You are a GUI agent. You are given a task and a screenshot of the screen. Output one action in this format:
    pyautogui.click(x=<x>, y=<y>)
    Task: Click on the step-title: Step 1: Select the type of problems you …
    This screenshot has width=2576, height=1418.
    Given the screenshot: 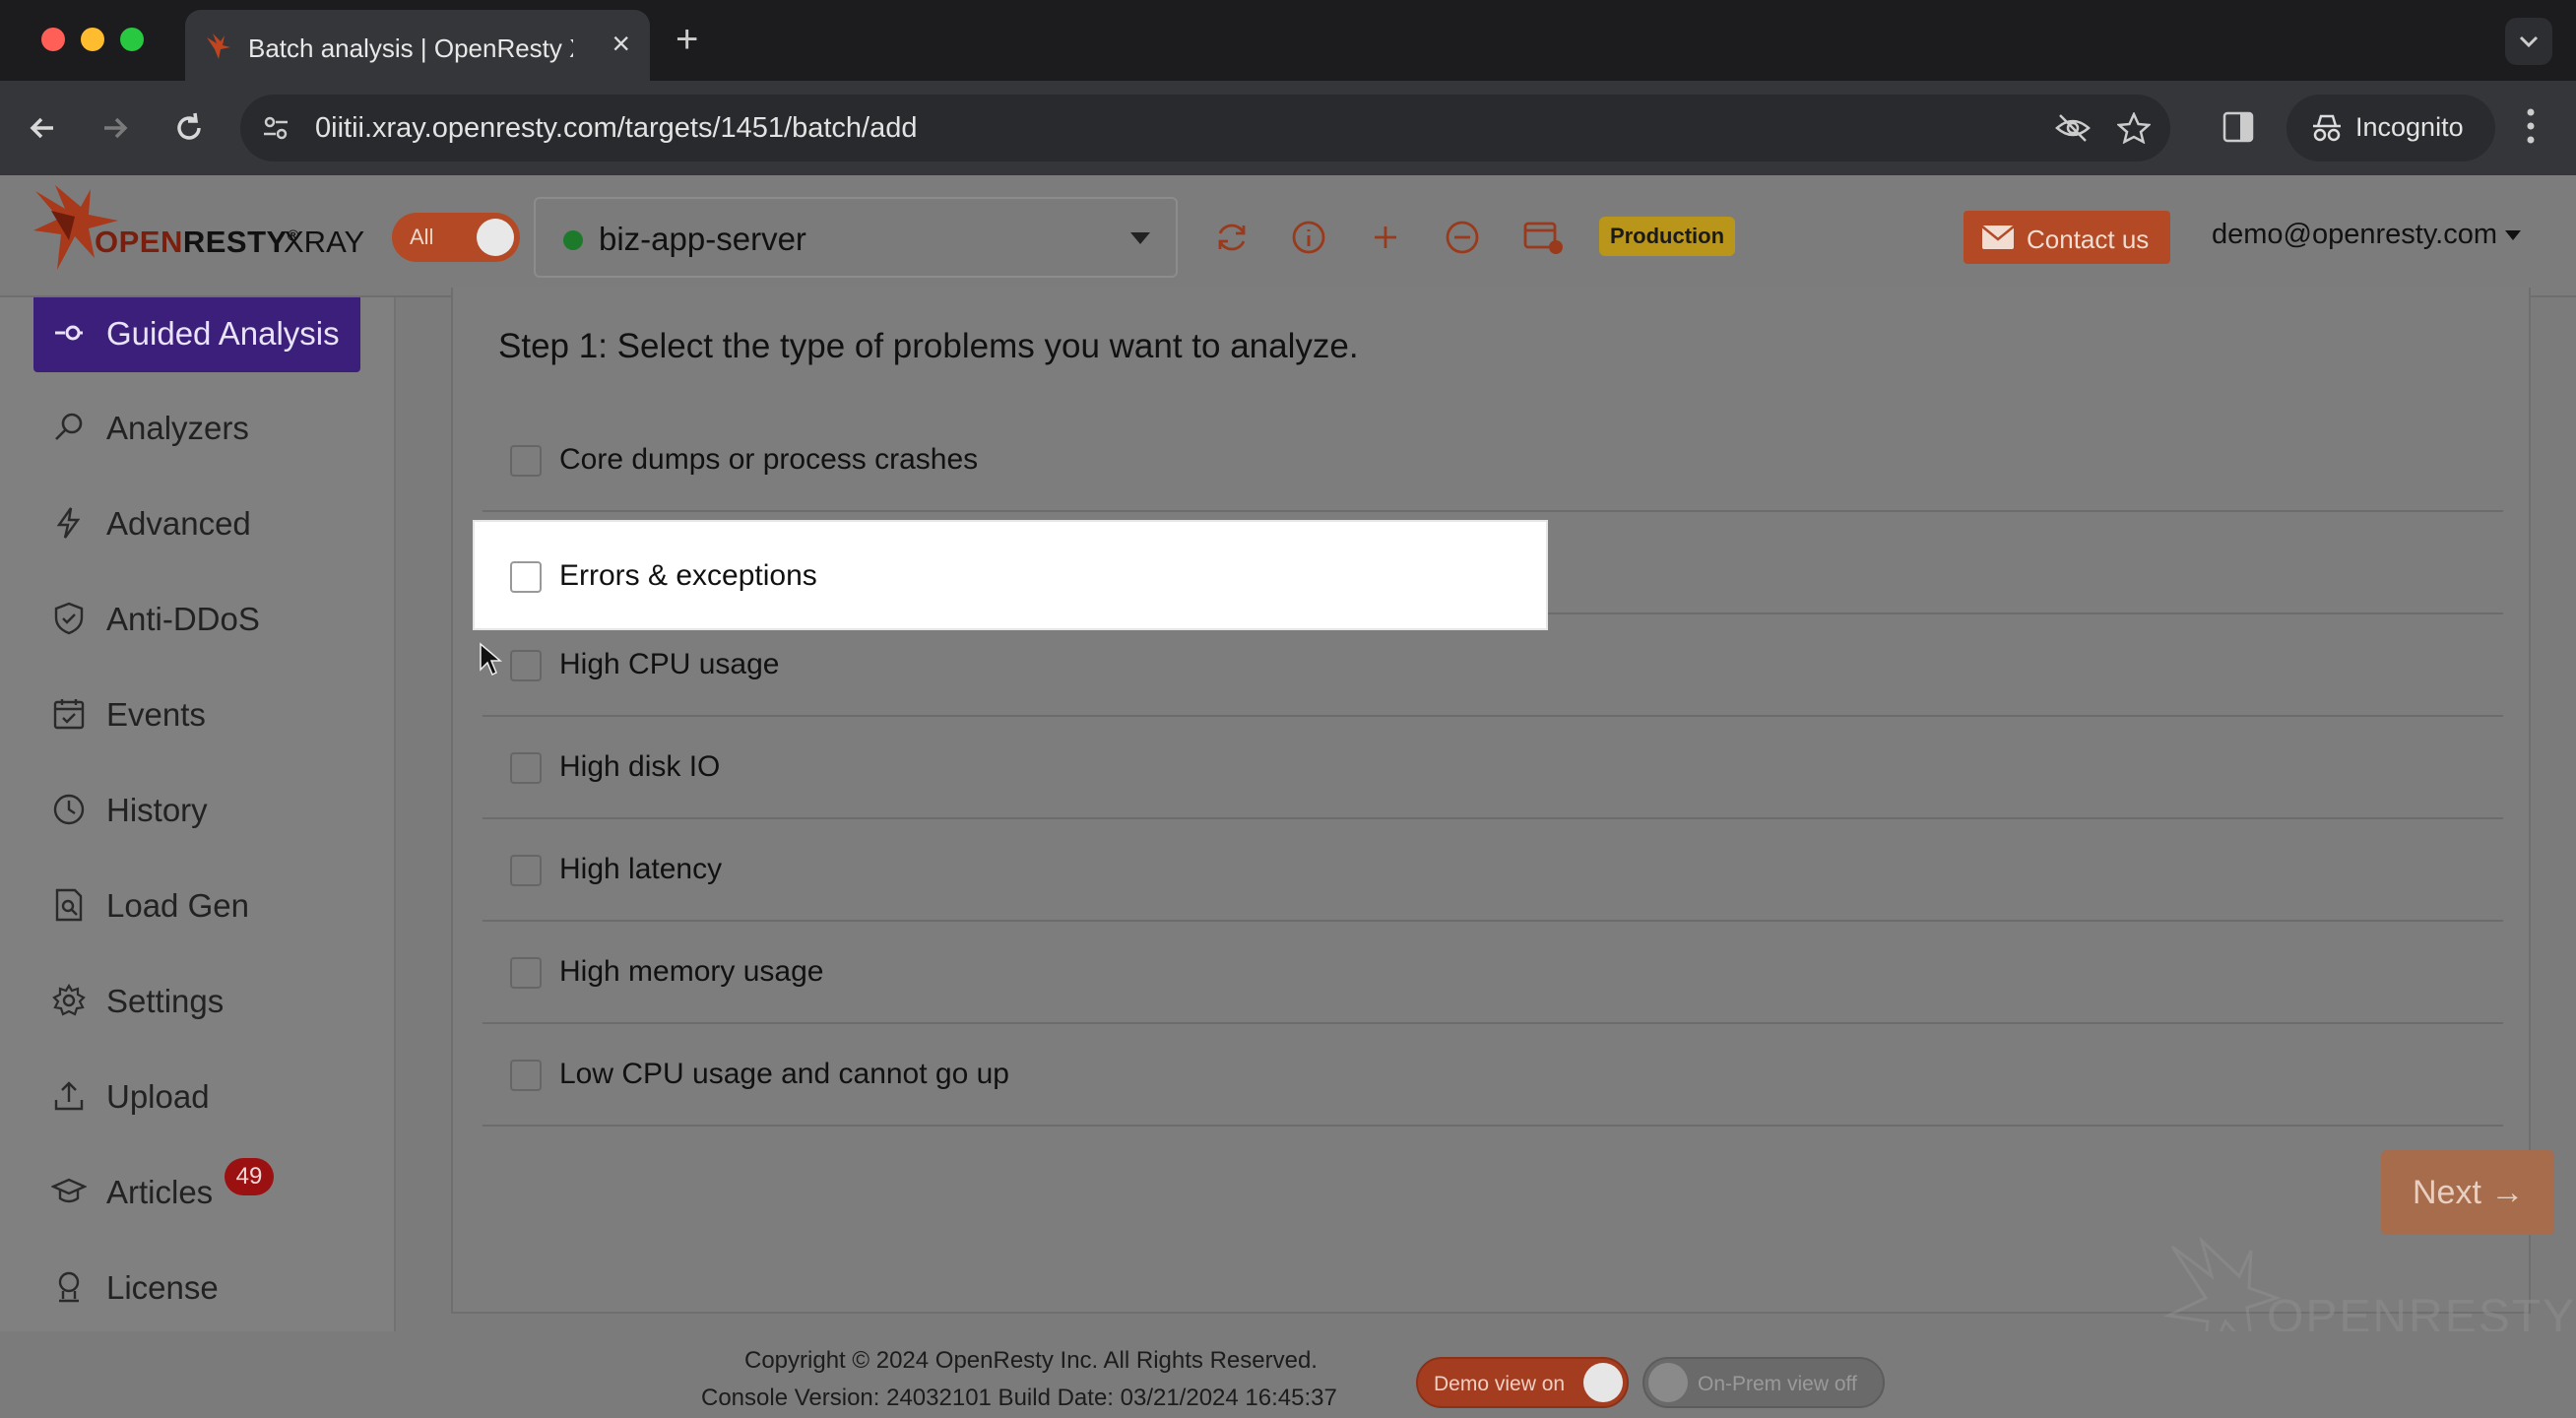 What is the action you would take?
    pyautogui.click(x=928, y=346)
    